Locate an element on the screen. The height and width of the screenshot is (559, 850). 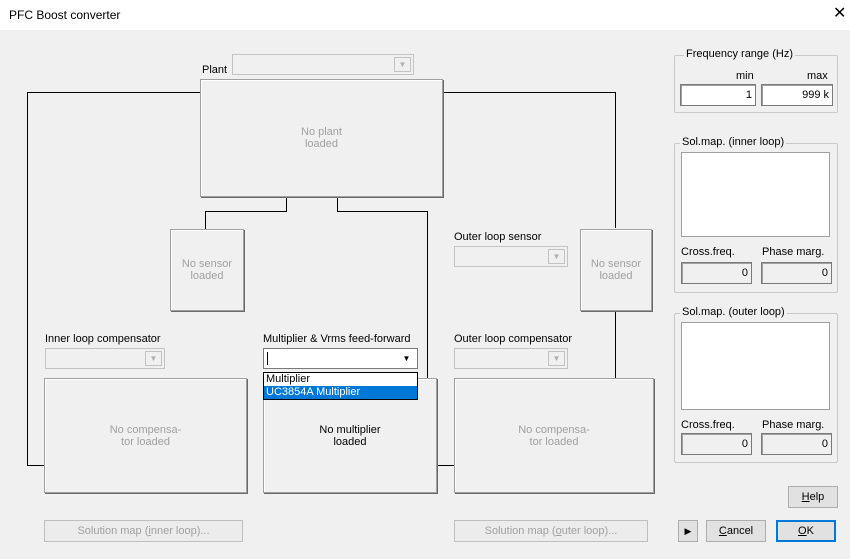
plant-label: Plant is located at coordinates (215, 70).